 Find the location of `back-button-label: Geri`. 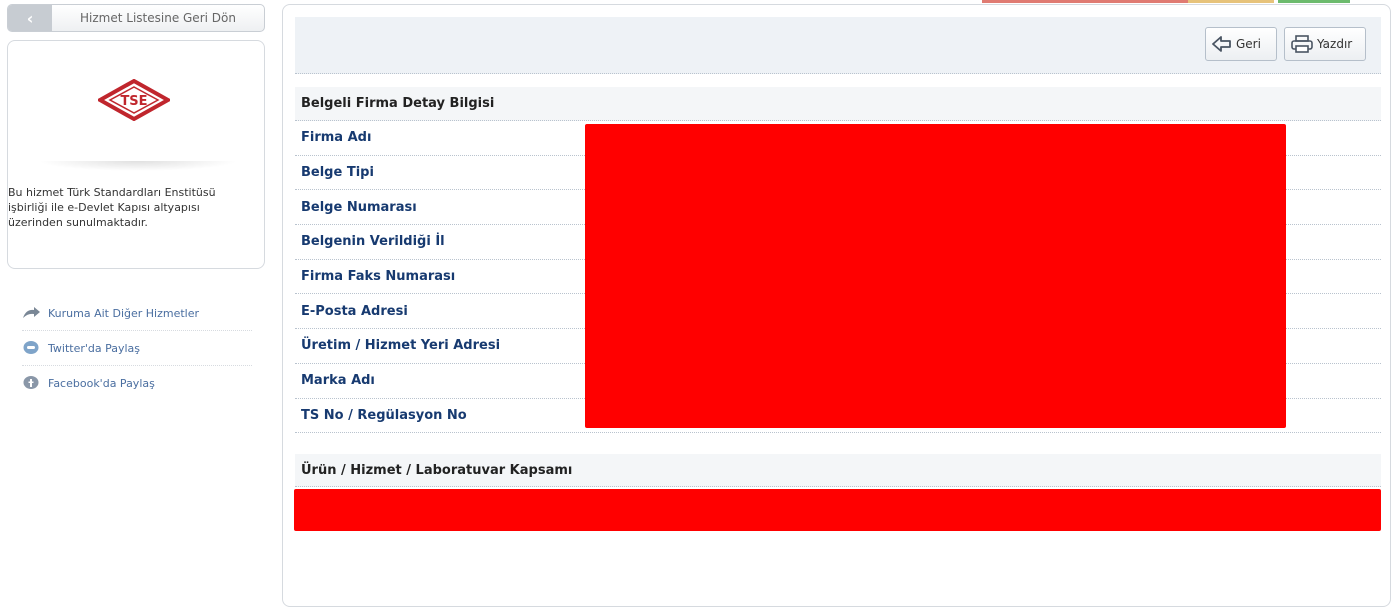

back-button-label: Geri is located at coordinates (1248, 44).